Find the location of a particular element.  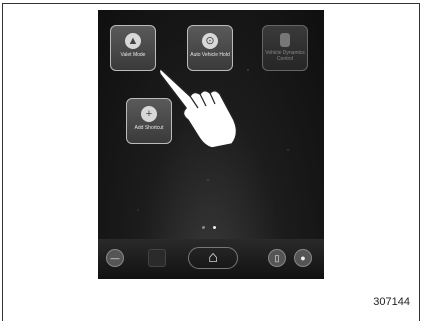

home-button: ⌂ is located at coordinates (213, 258).